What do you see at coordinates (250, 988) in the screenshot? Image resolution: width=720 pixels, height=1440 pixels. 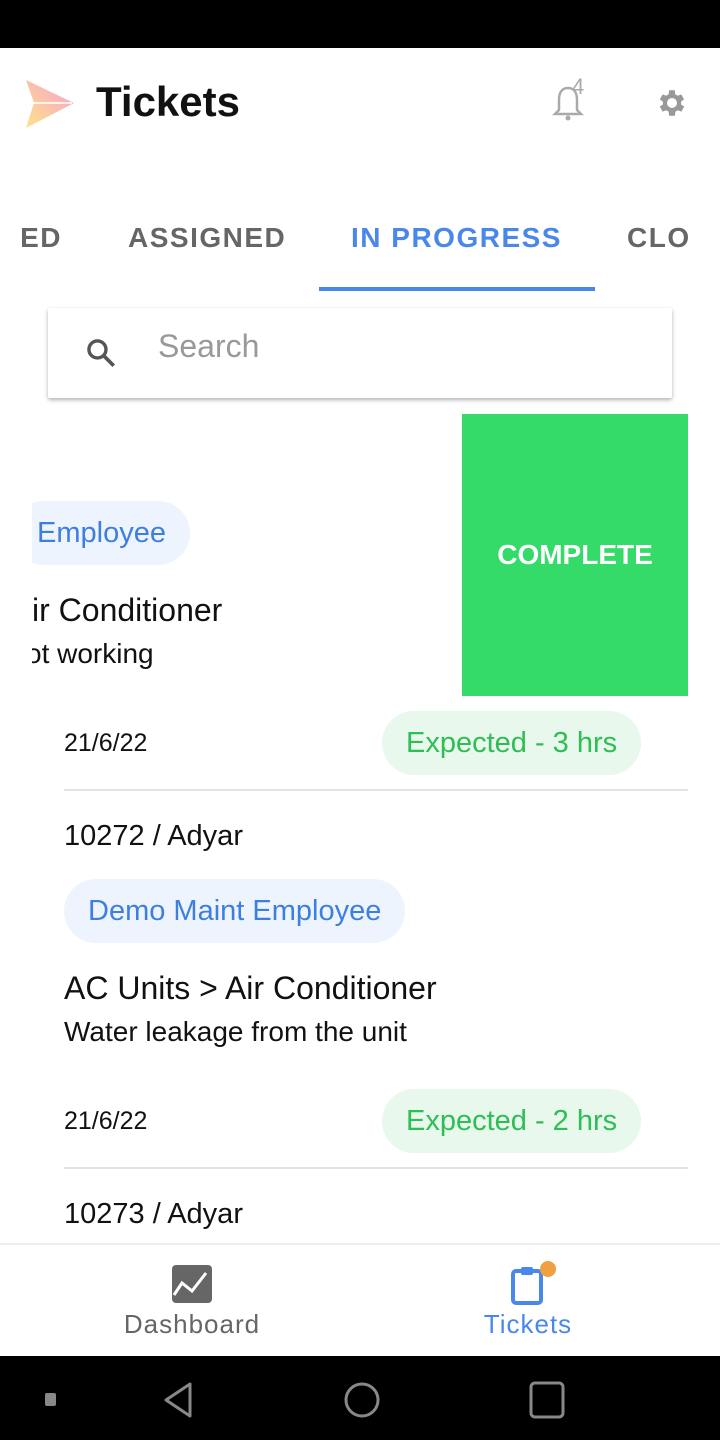 I see `ticket-title: AC Units > Air Conditioner` at bounding box center [250, 988].